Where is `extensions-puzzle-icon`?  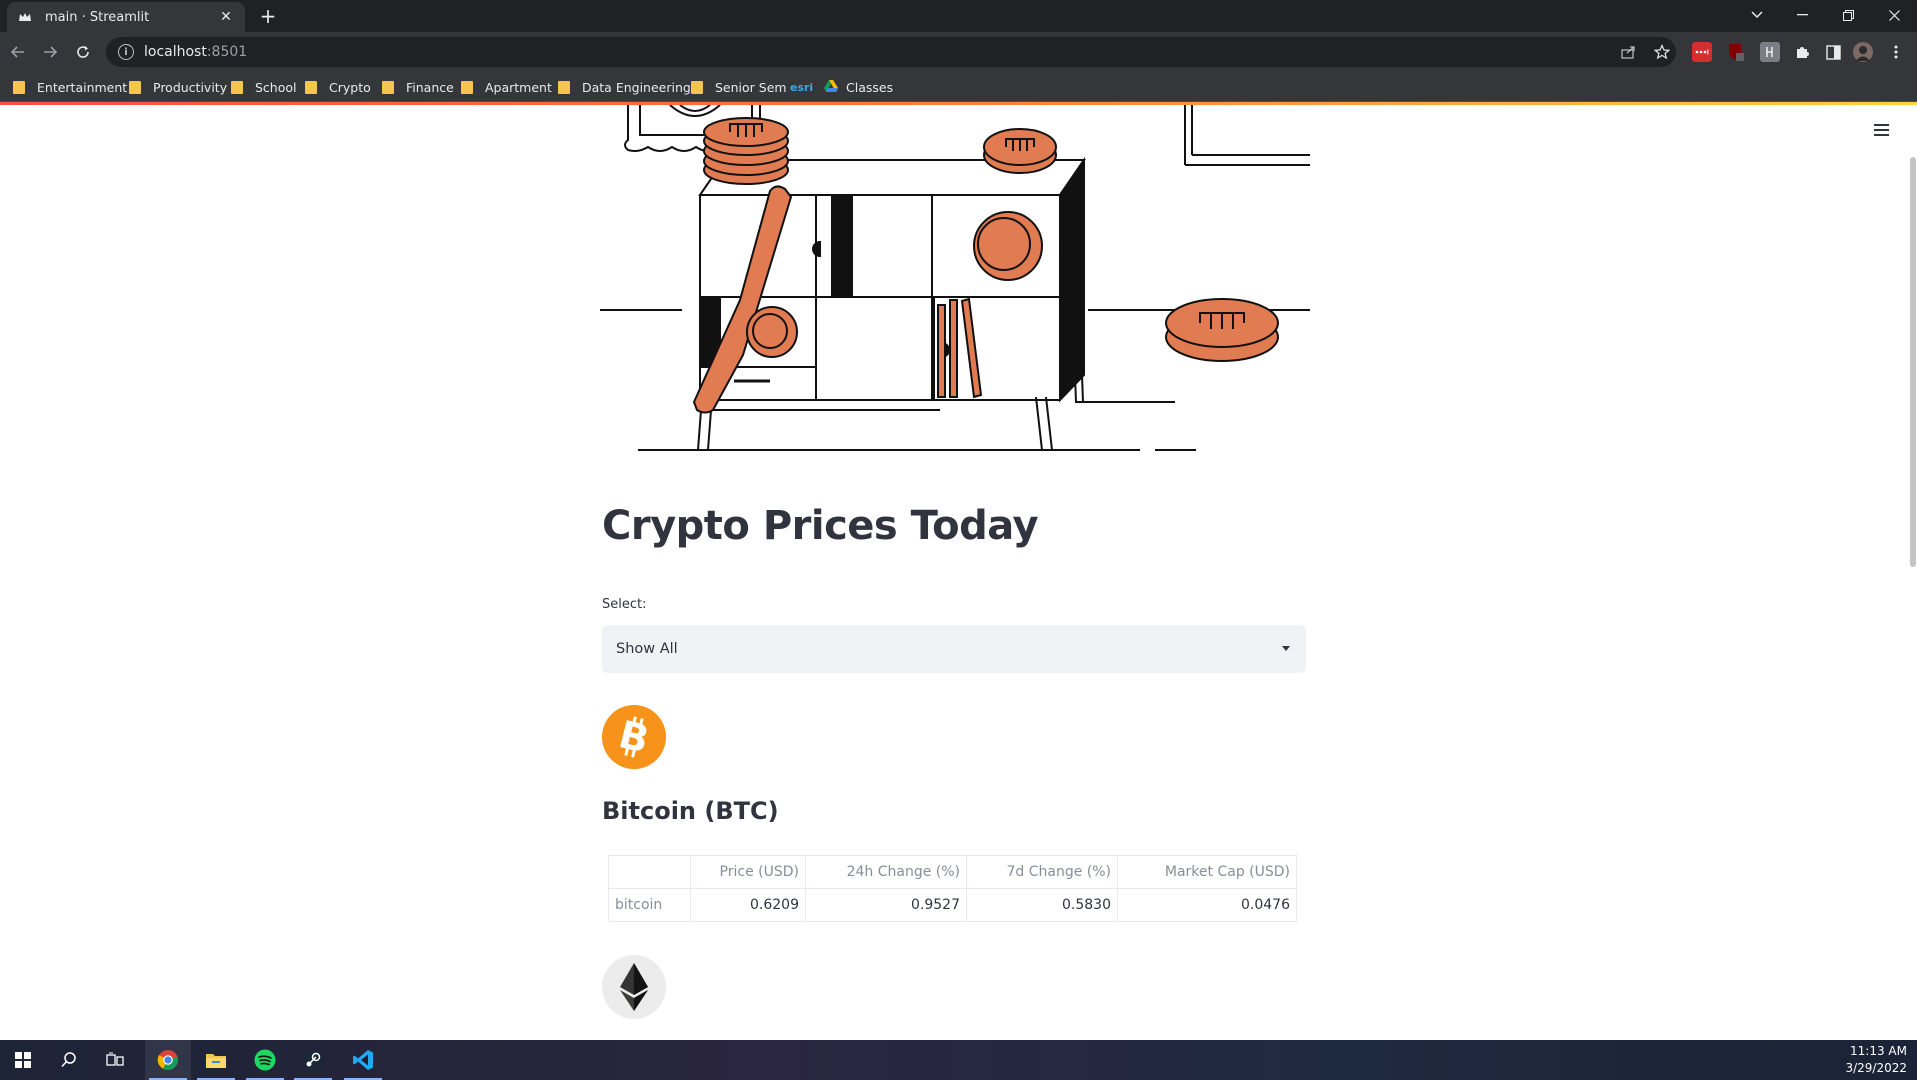
extensions-puzzle-icon is located at coordinates (1802, 52).